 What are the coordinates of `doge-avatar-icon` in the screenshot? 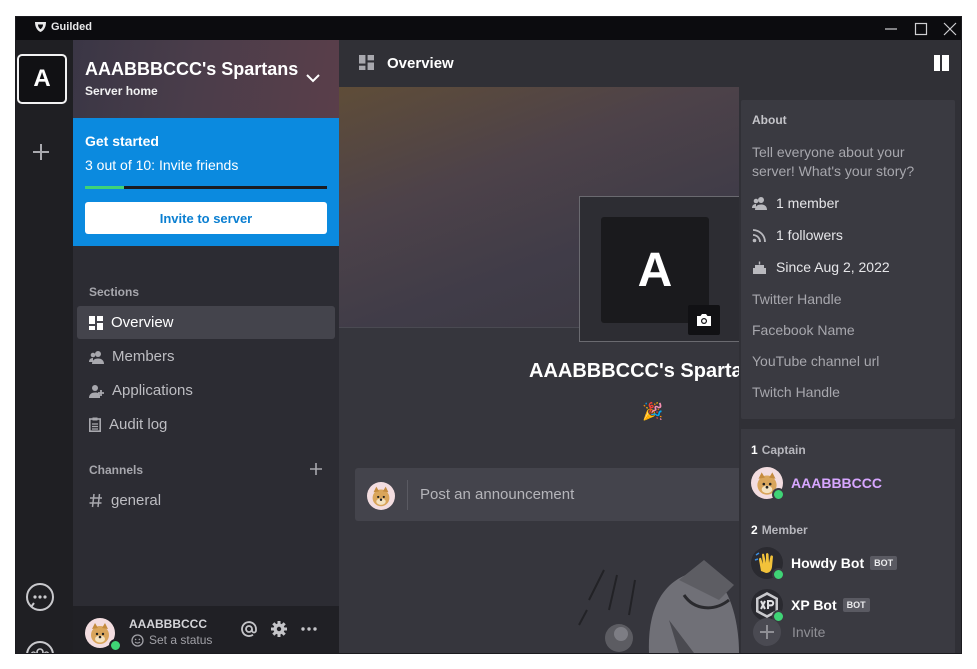 It's located at (381, 496).